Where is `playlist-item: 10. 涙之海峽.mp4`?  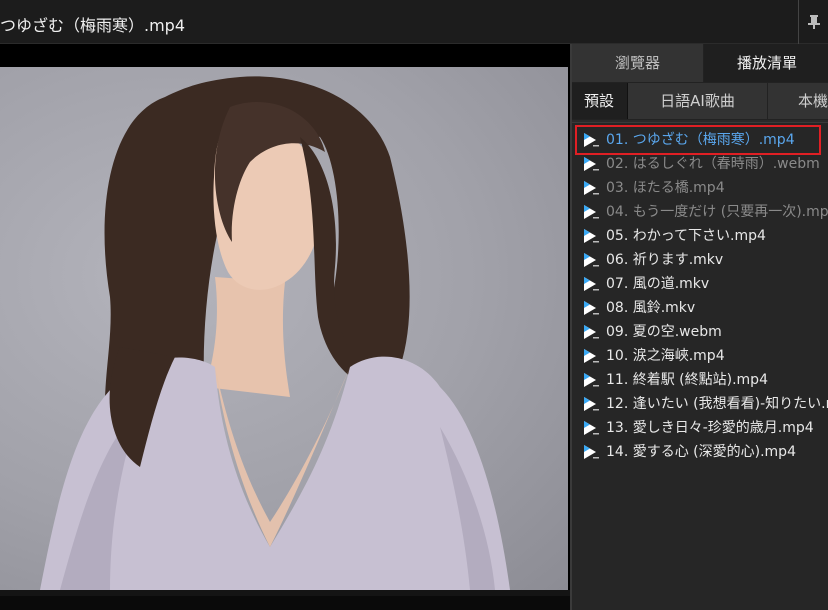
playlist-item: 10. 涙之海峽.mp4 is located at coordinates (704, 356).